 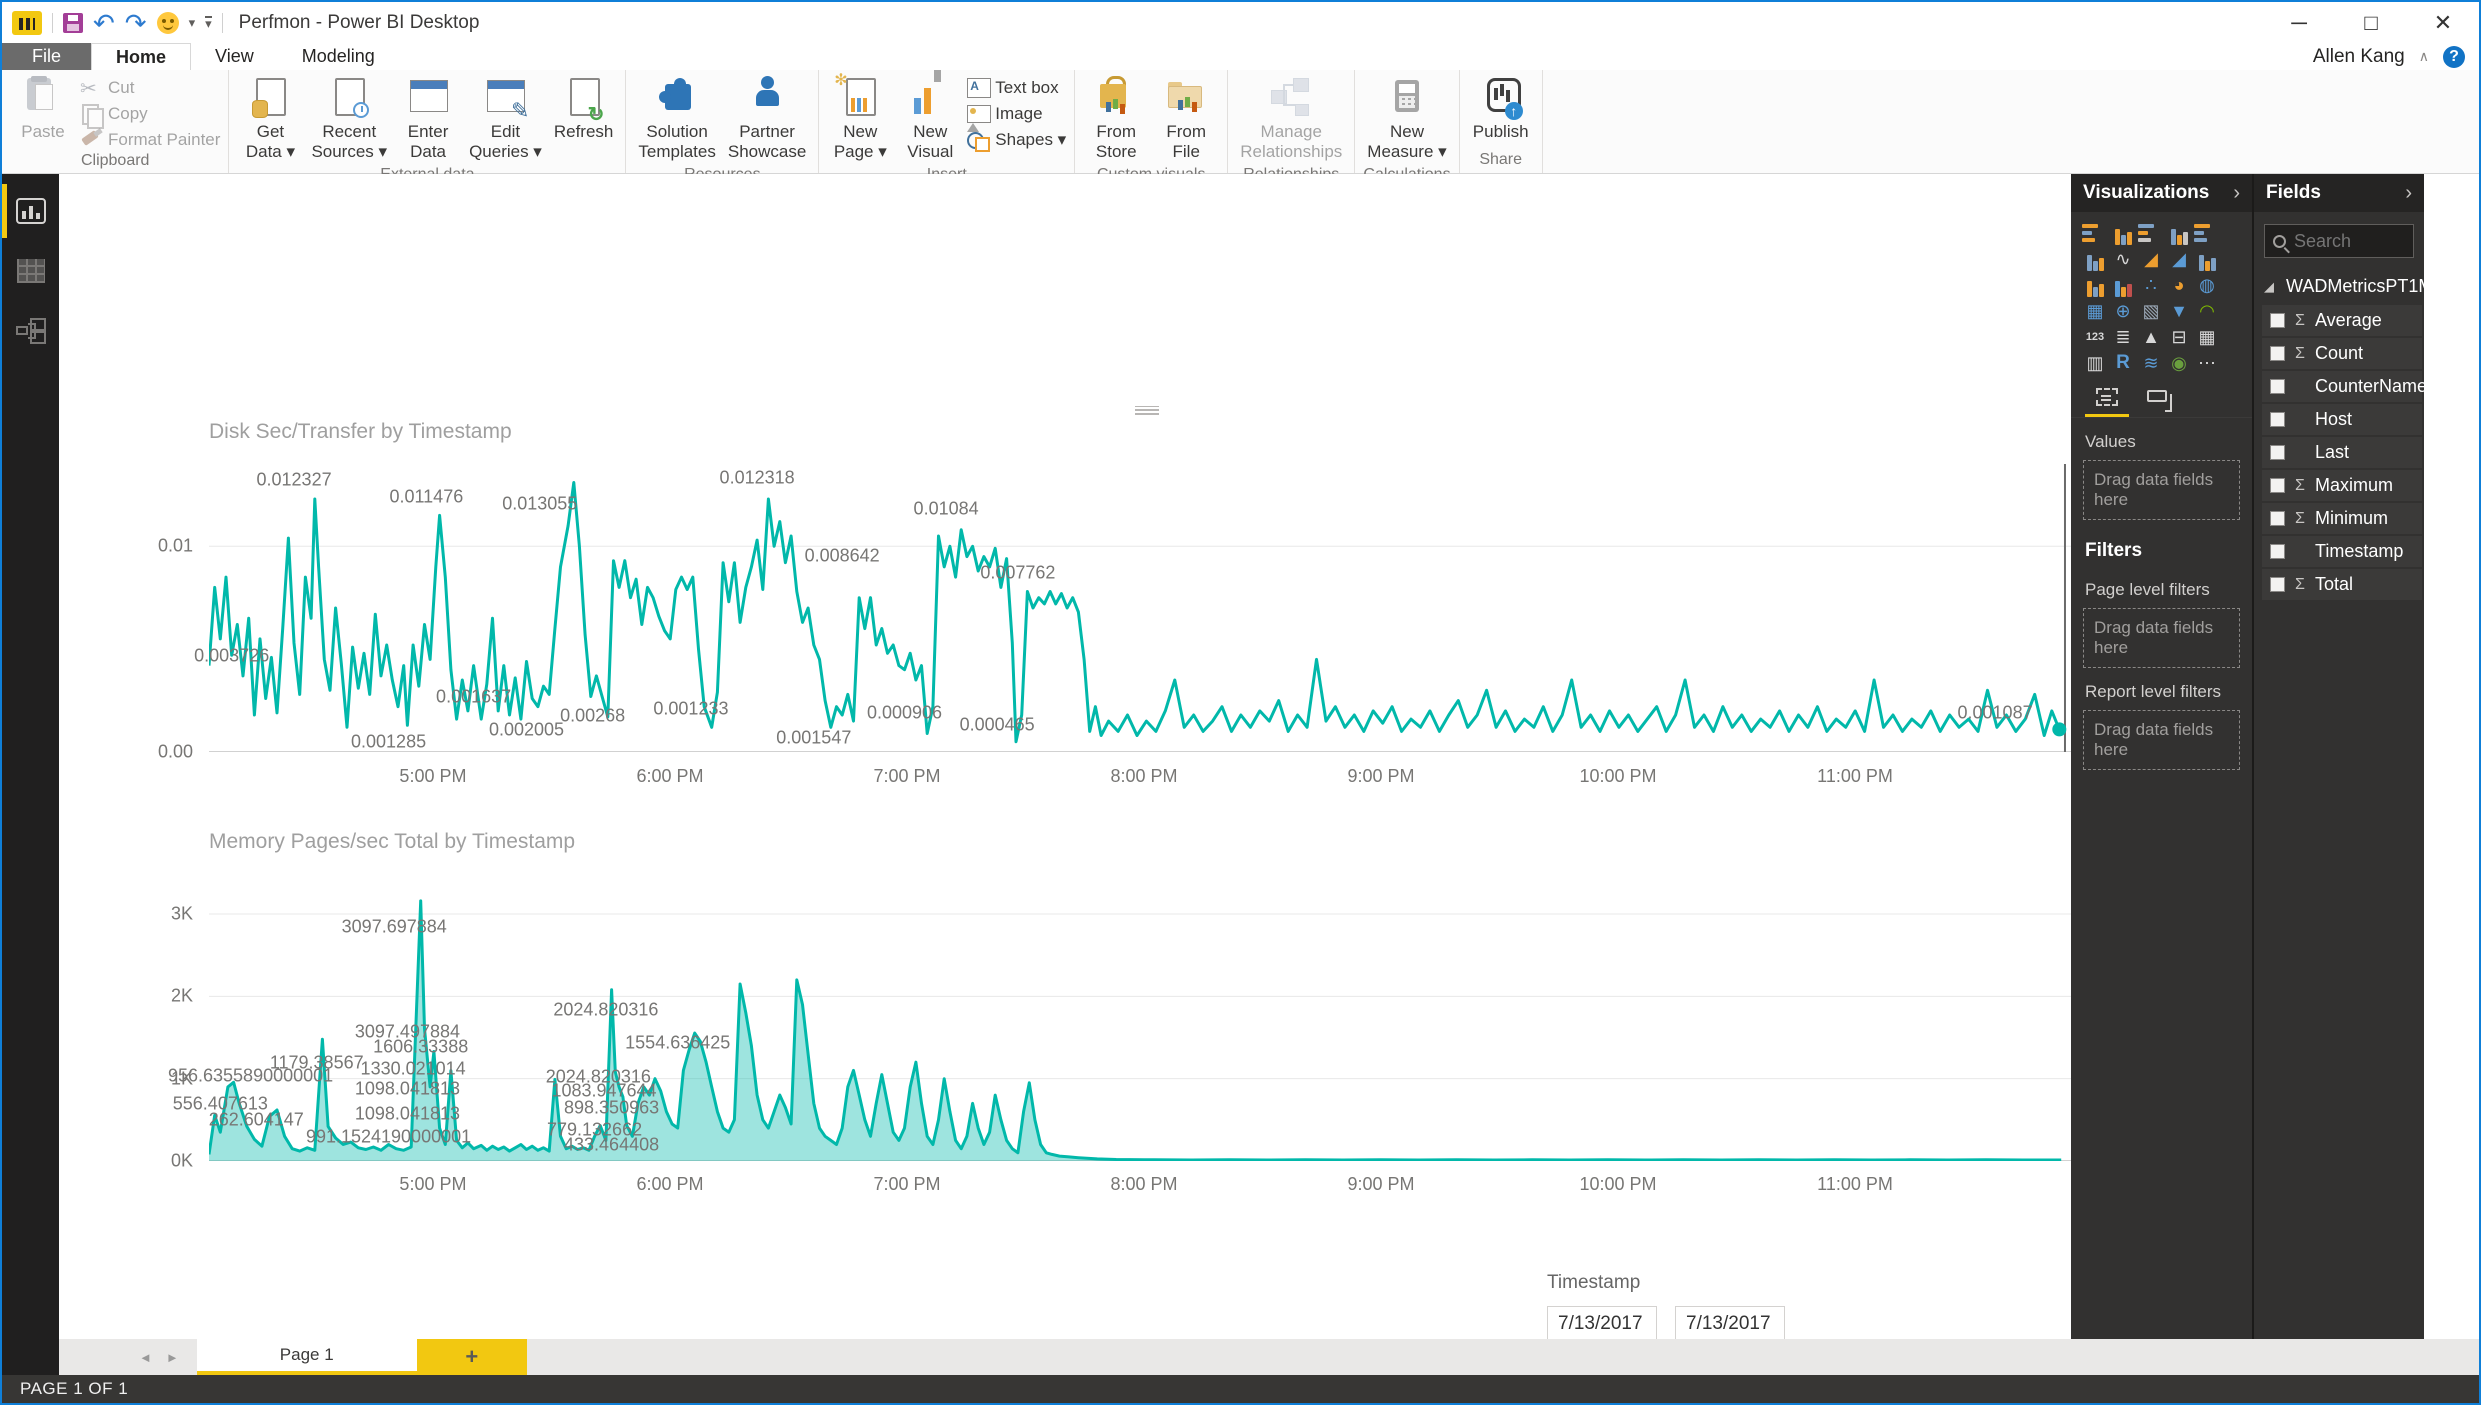 I want to click on field-row-average: Σ Average, so click(x=2342, y=320).